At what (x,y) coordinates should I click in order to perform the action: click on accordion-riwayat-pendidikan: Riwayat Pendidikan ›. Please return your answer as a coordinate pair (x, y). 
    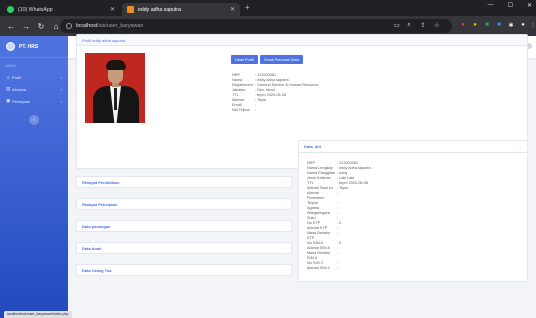
    Looking at the image, I should click on (184, 182).